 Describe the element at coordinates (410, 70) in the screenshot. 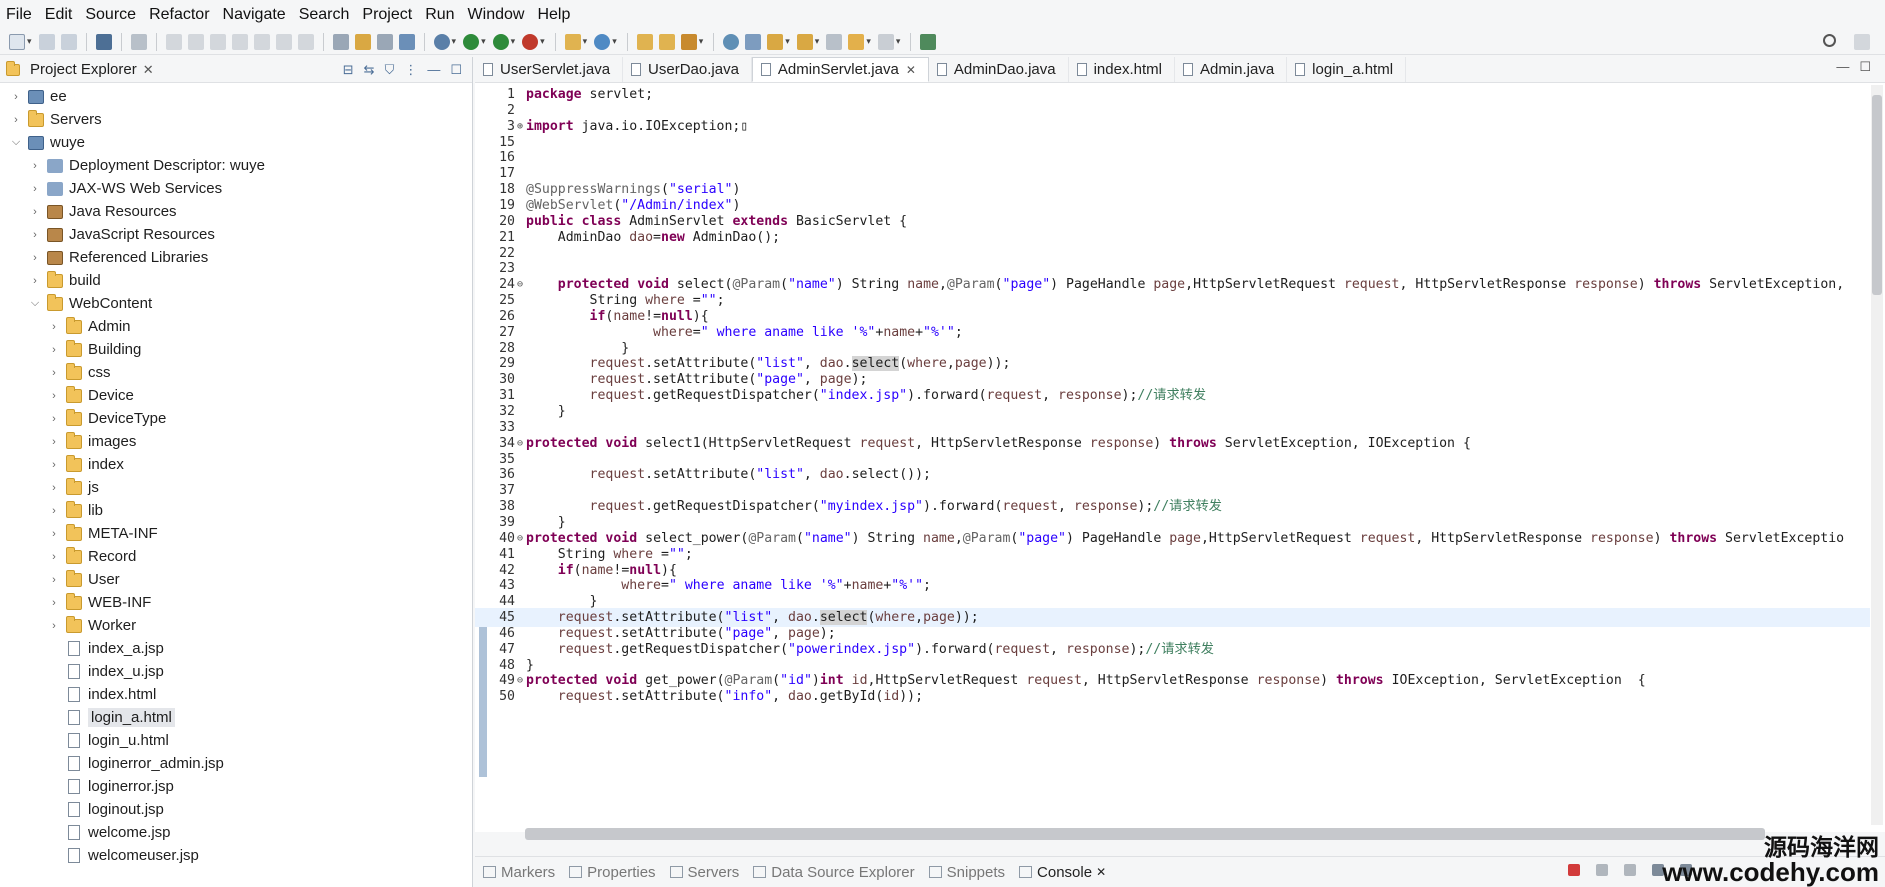

I see `view-menu-icon: ⋮` at that location.